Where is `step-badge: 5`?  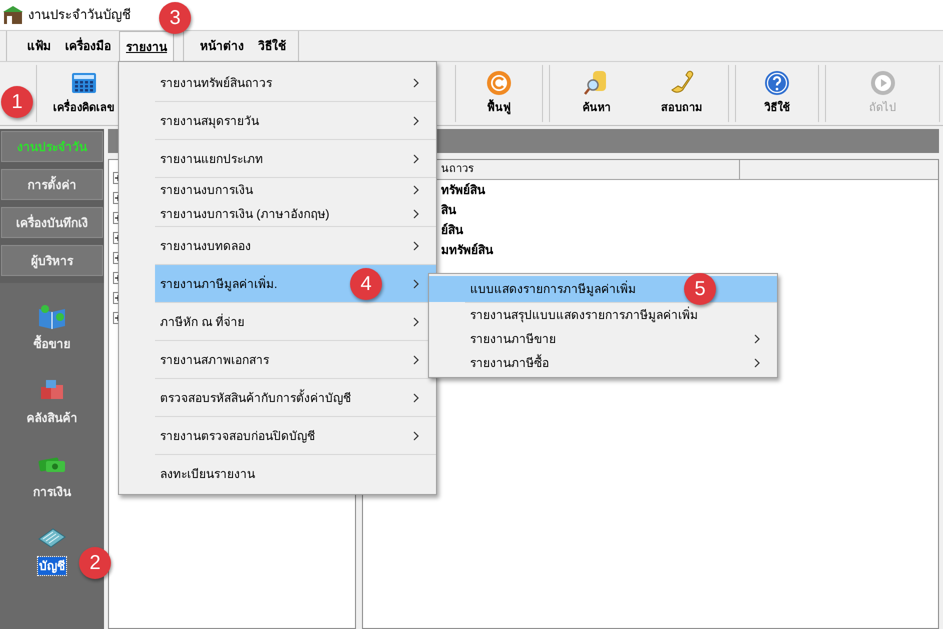
step-badge: 5 is located at coordinates (700, 289).